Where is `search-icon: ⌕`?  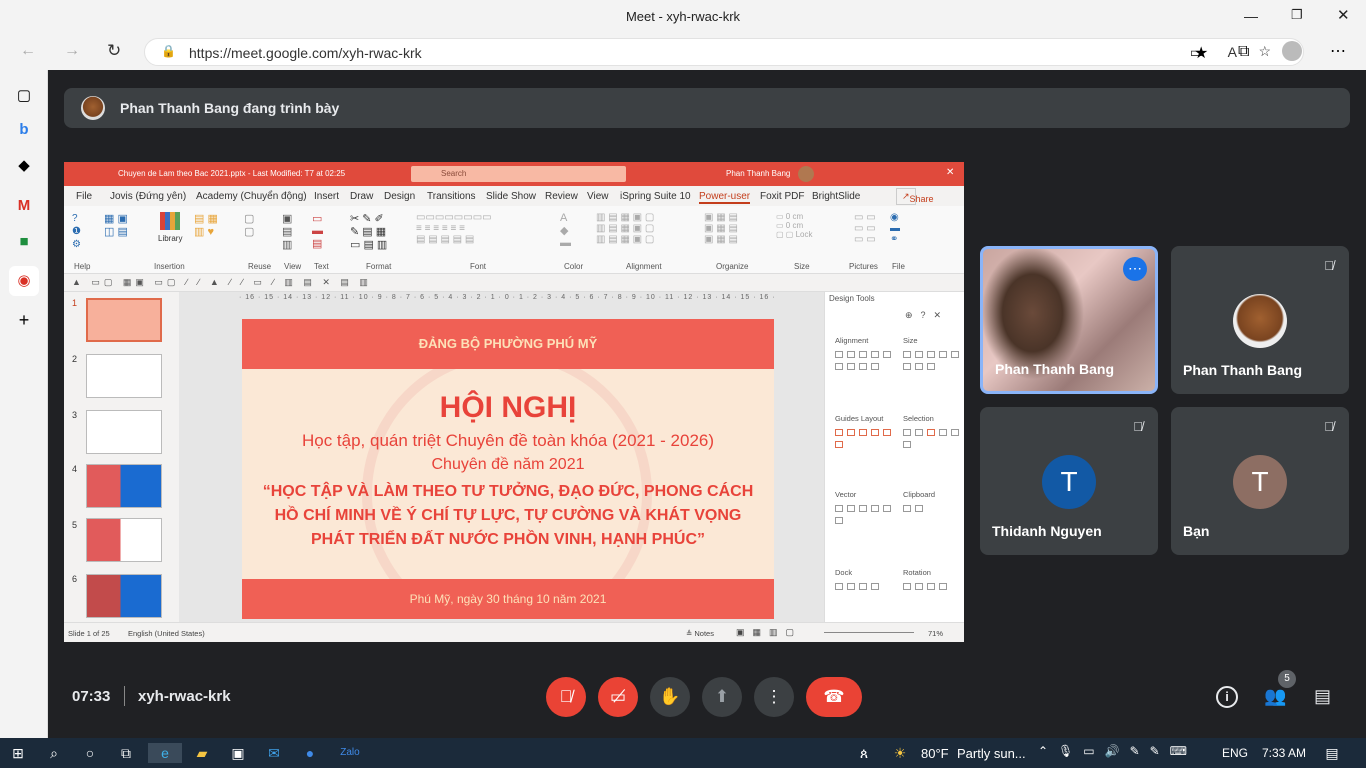 search-icon: ⌕ is located at coordinates (54, 753).